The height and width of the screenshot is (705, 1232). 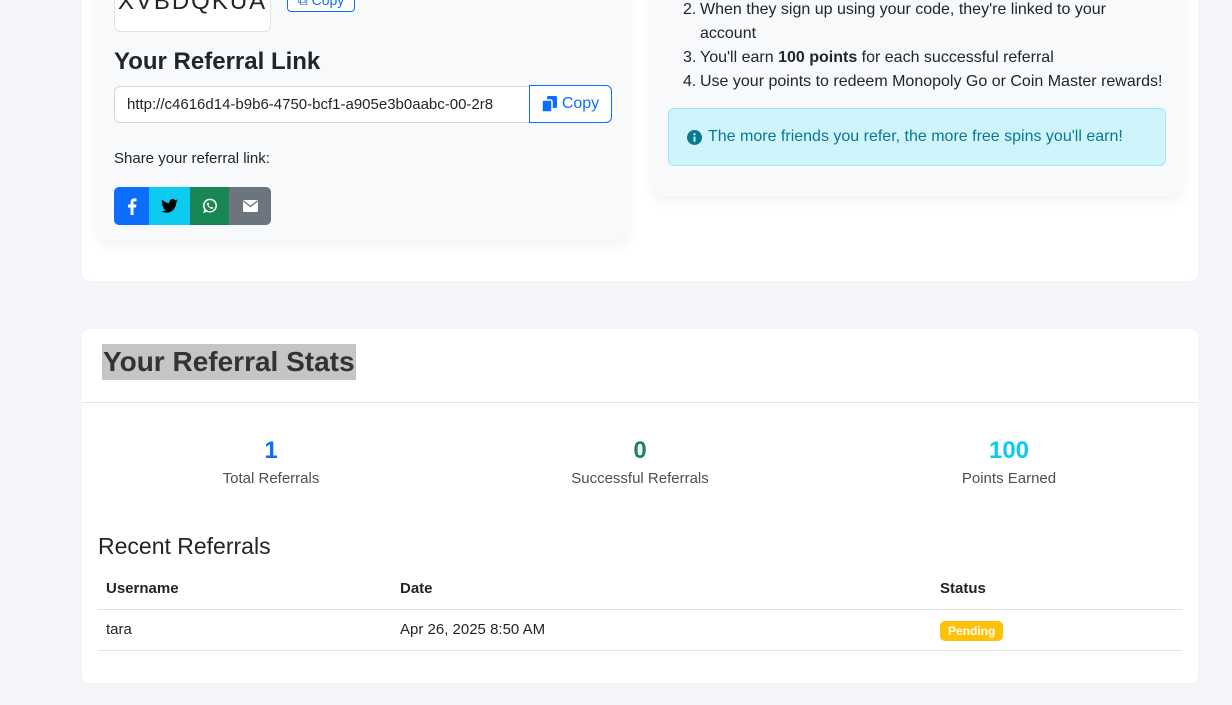 I want to click on copy-code-button: ⧉ Copy, so click(x=321, y=6).